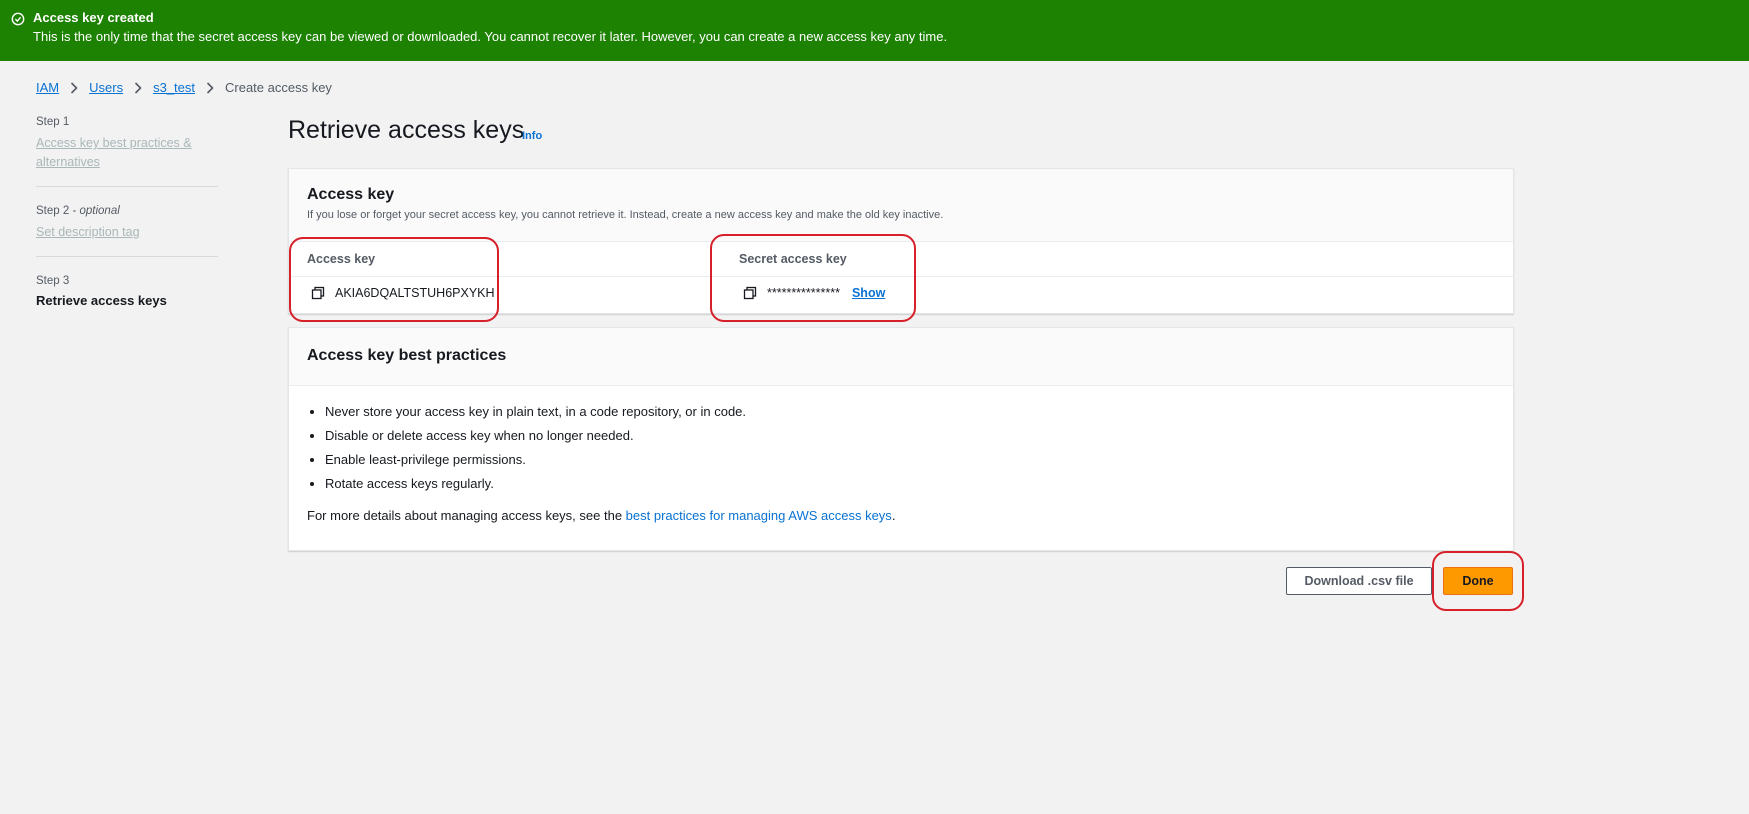 This screenshot has width=1749, height=814. Describe the element at coordinates (406, 130) in the screenshot. I see `page-title: Retrieve access keys` at that location.